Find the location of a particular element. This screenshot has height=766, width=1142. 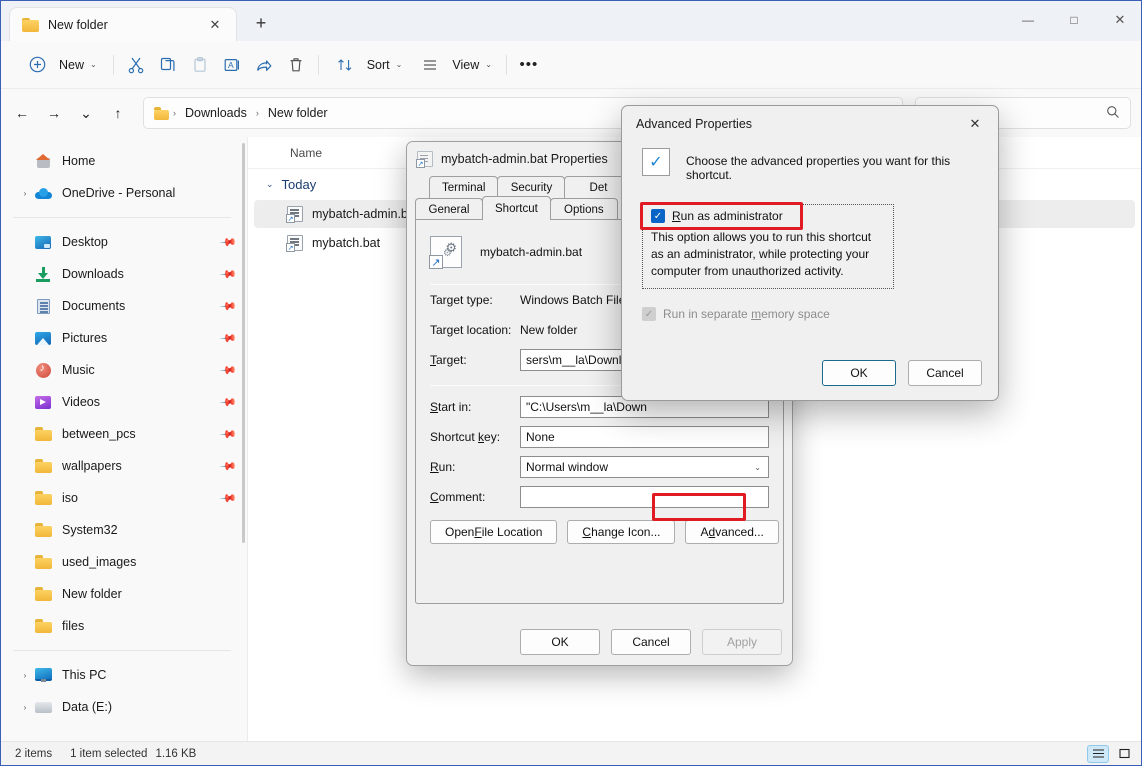

sidebar-item-files: files is located at coordinates (122, 626).